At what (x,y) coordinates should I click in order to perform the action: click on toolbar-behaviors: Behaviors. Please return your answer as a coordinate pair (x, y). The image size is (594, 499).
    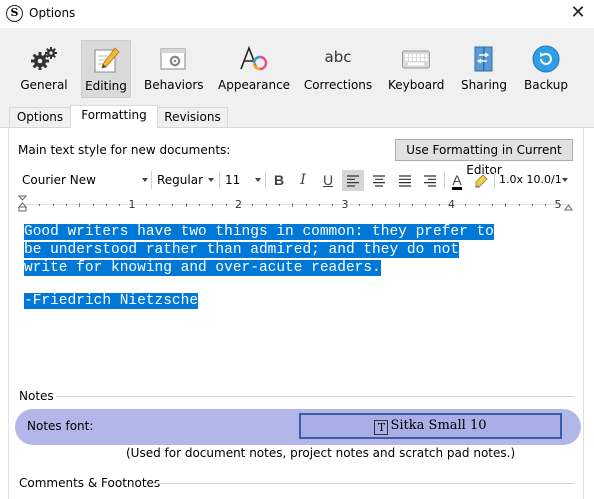
    Looking at the image, I should click on (174, 69).